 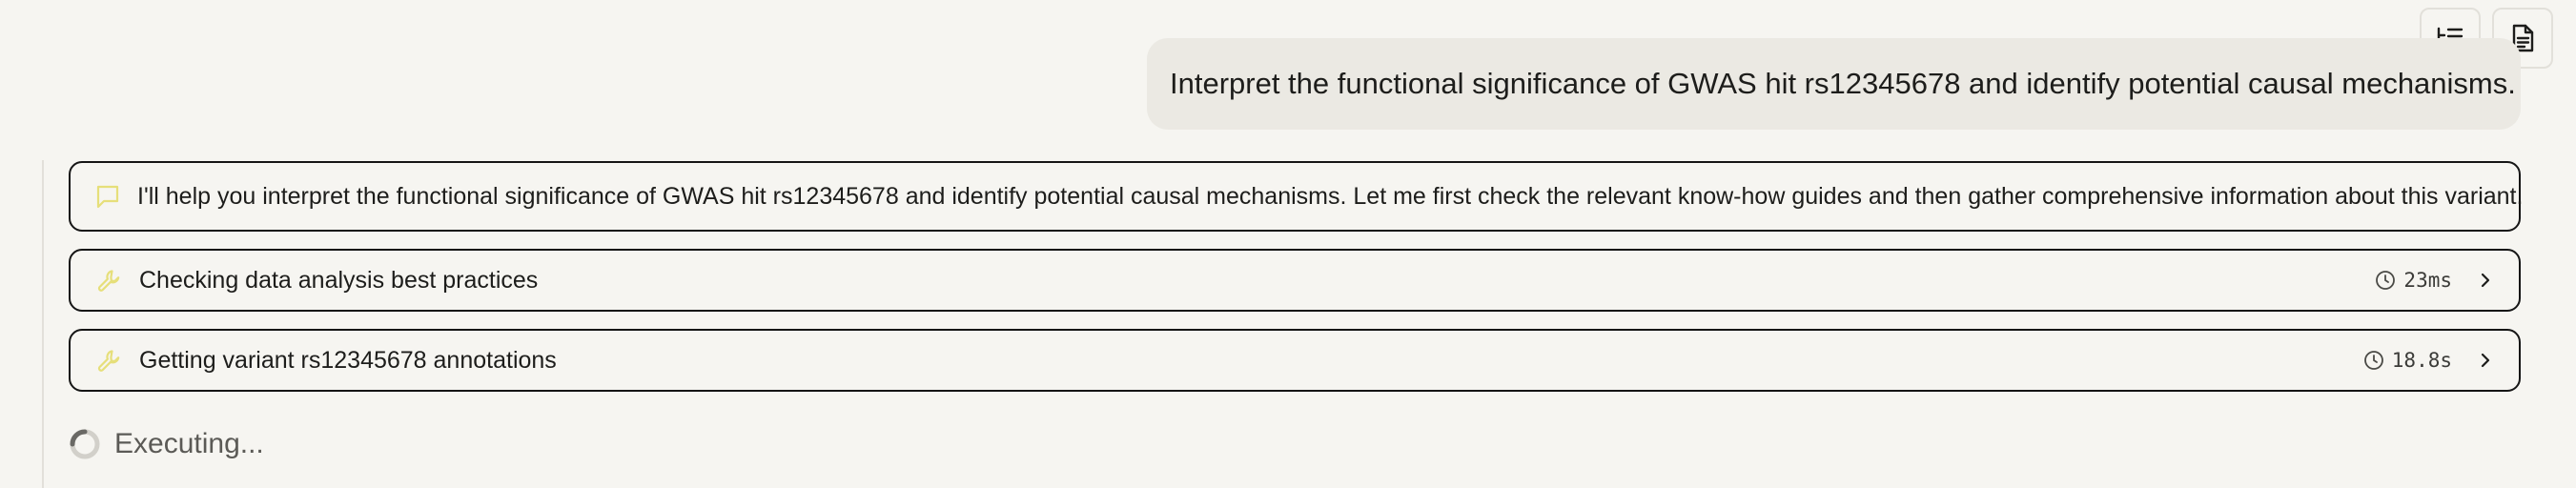 I want to click on tool-step-meta: 23ms, so click(x=2433, y=281).